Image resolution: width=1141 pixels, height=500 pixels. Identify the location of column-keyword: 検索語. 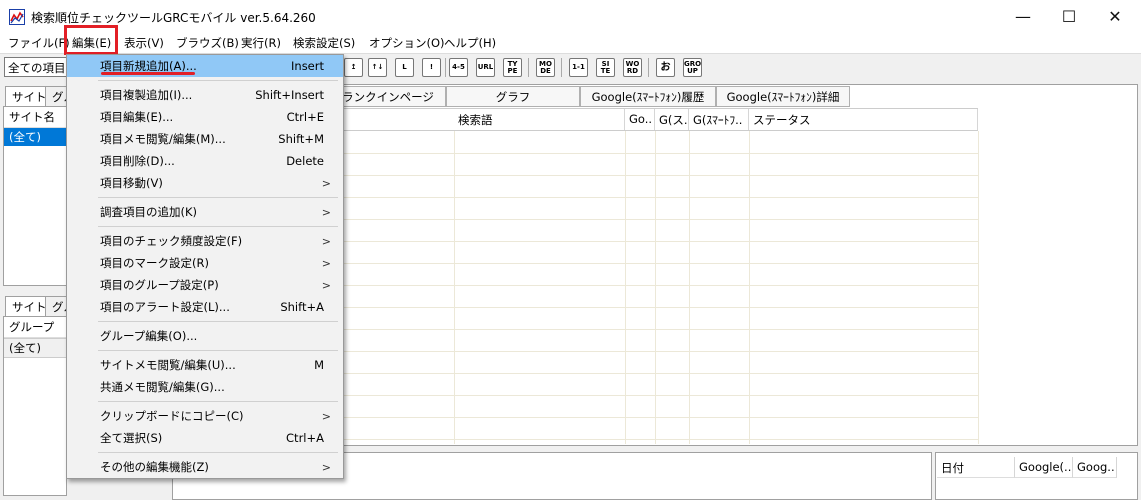
(539, 119).